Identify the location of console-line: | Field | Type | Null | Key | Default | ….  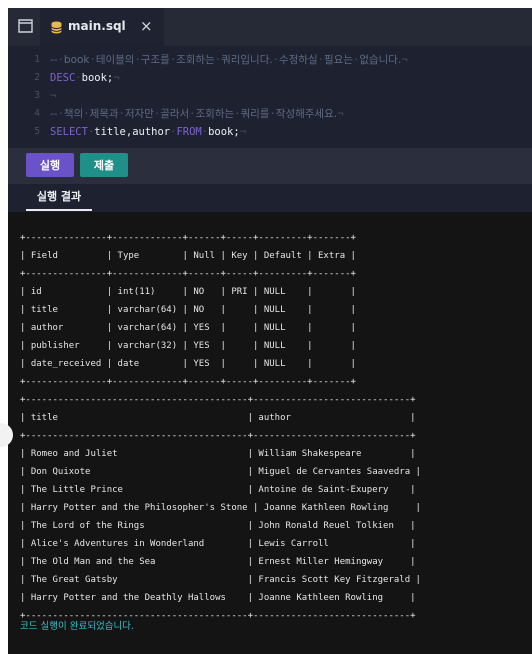
(188, 256).